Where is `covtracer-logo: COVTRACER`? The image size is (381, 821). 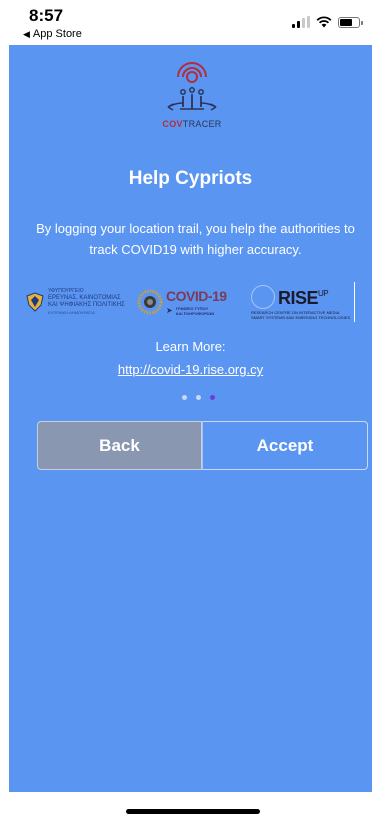
covtracer-logo: COVTRACER is located at coordinates (192, 94).